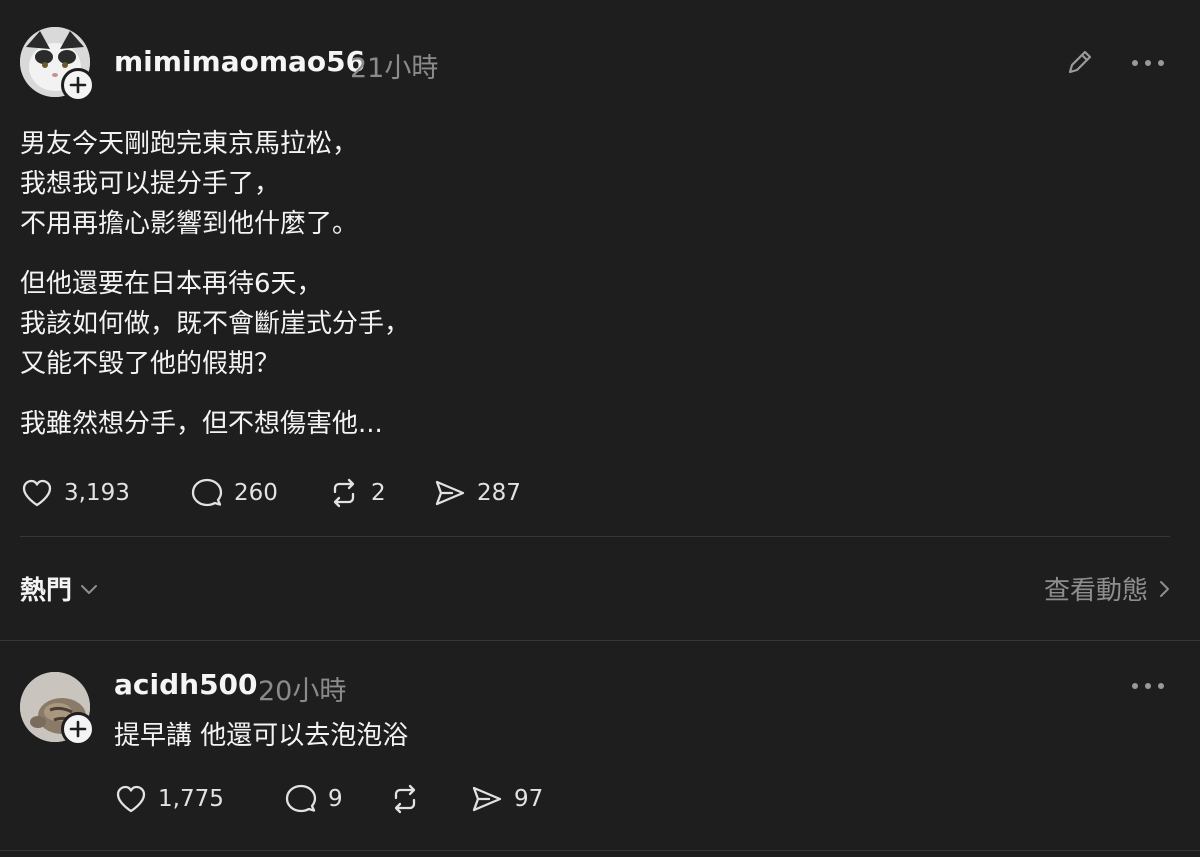 This screenshot has width=1200, height=857. I want to click on comment-button: 9, so click(313, 799).